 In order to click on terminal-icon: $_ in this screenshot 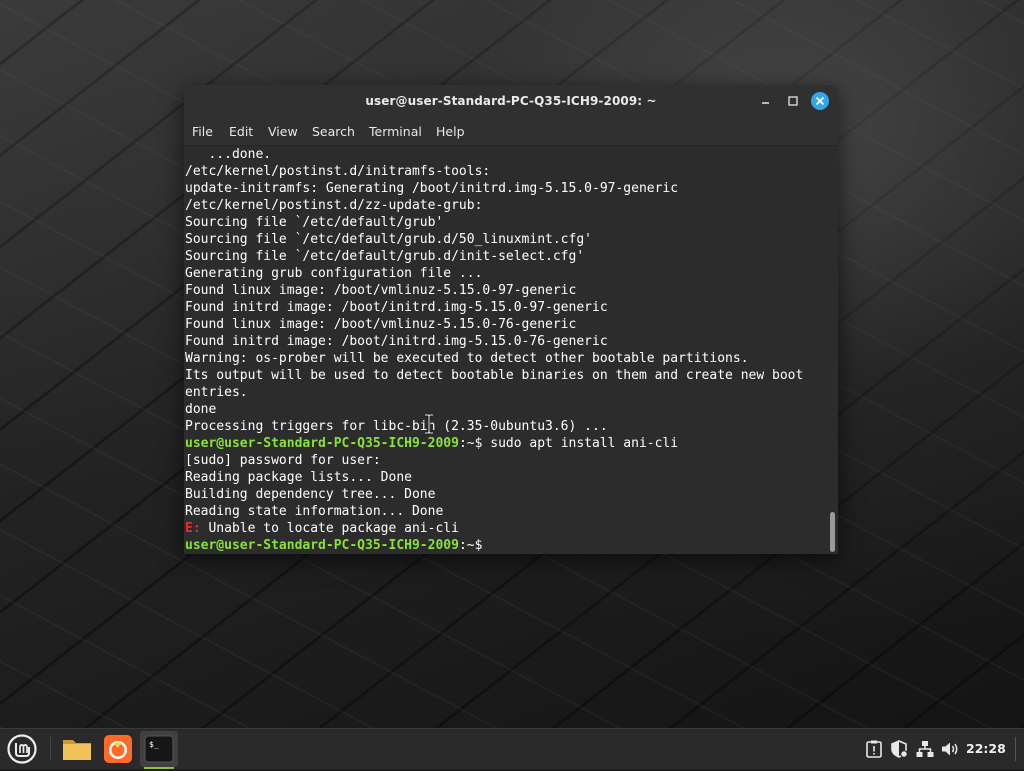, I will do `click(159, 749)`.